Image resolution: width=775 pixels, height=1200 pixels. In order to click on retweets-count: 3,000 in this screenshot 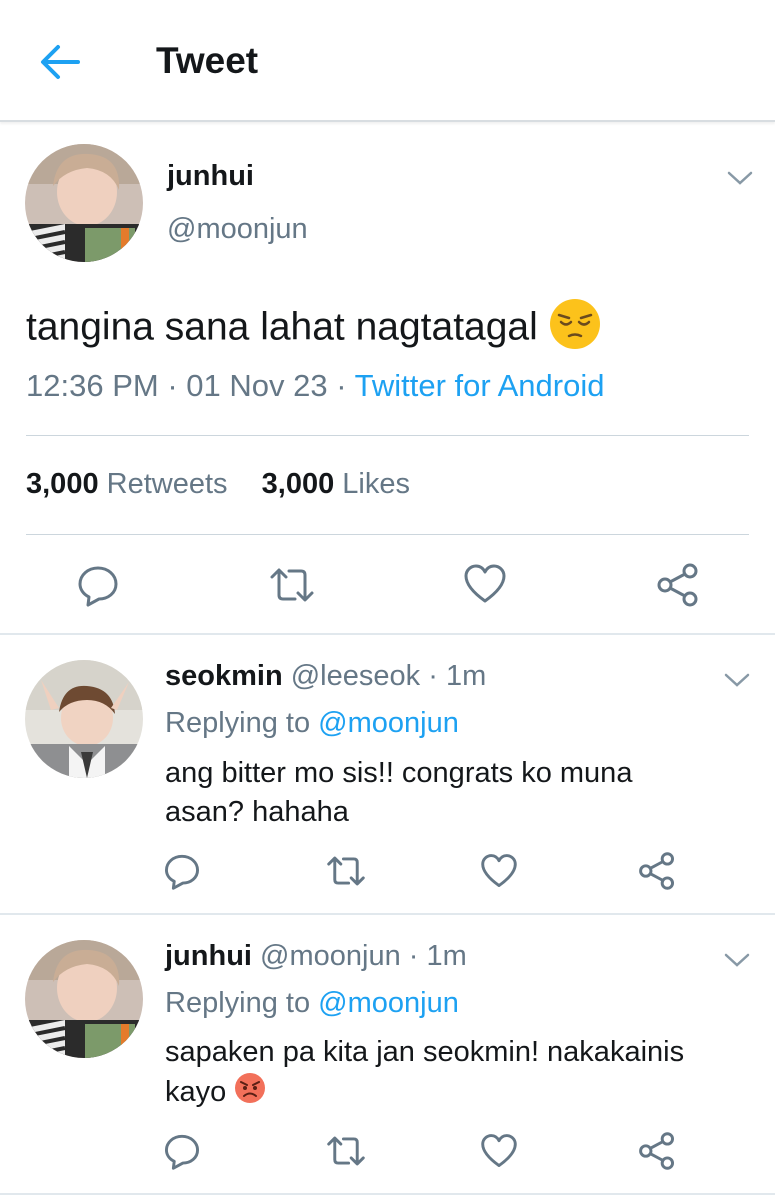, I will do `click(62, 484)`.